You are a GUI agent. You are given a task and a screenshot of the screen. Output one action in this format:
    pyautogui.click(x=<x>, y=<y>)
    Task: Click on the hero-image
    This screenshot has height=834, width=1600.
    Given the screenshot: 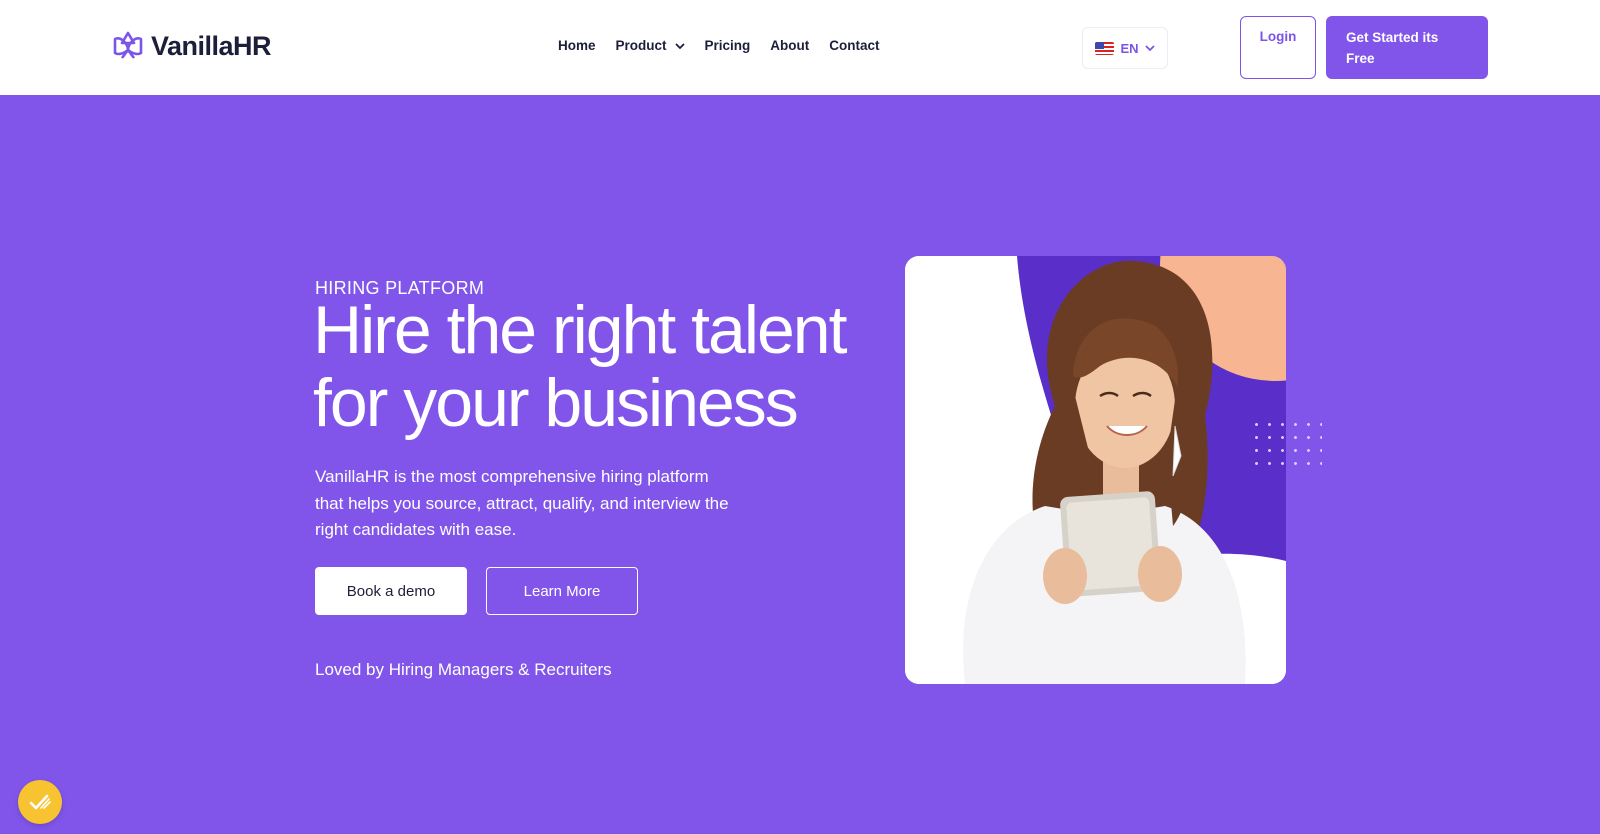 What is the action you would take?
    pyautogui.click(x=1095, y=470)
    